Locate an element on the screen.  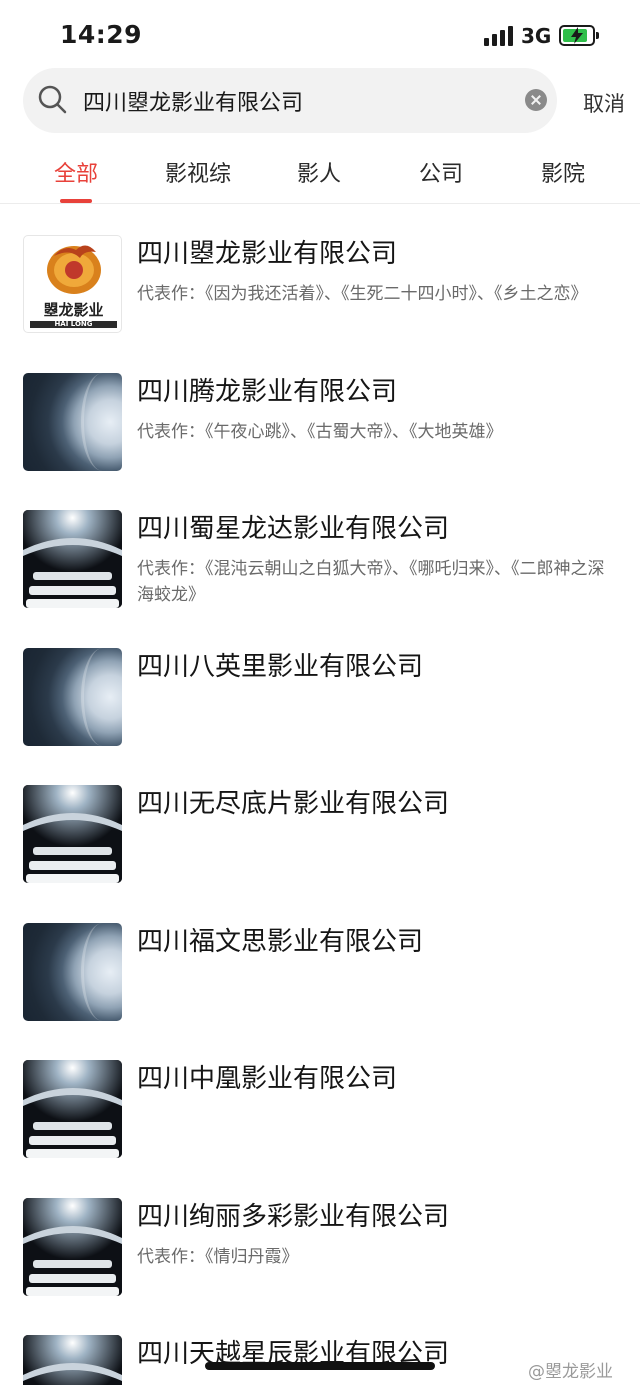
list-item: 四川腾龙影业有限公司 代表作：《午夜心跳》、《古蜀大帝》、《大地英雄》 is located at coordinates (320, 412).